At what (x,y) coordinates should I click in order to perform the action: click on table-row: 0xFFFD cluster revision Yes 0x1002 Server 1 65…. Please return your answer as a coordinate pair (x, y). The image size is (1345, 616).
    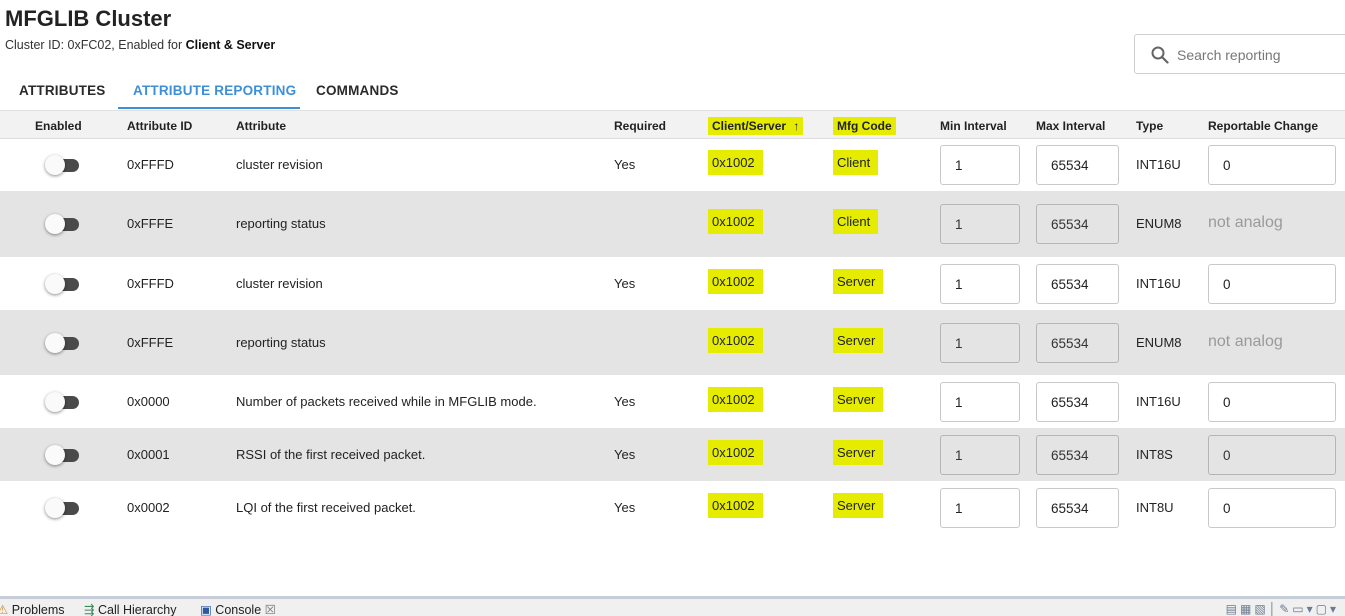
    Looking at the image, I should click on (672, 283).